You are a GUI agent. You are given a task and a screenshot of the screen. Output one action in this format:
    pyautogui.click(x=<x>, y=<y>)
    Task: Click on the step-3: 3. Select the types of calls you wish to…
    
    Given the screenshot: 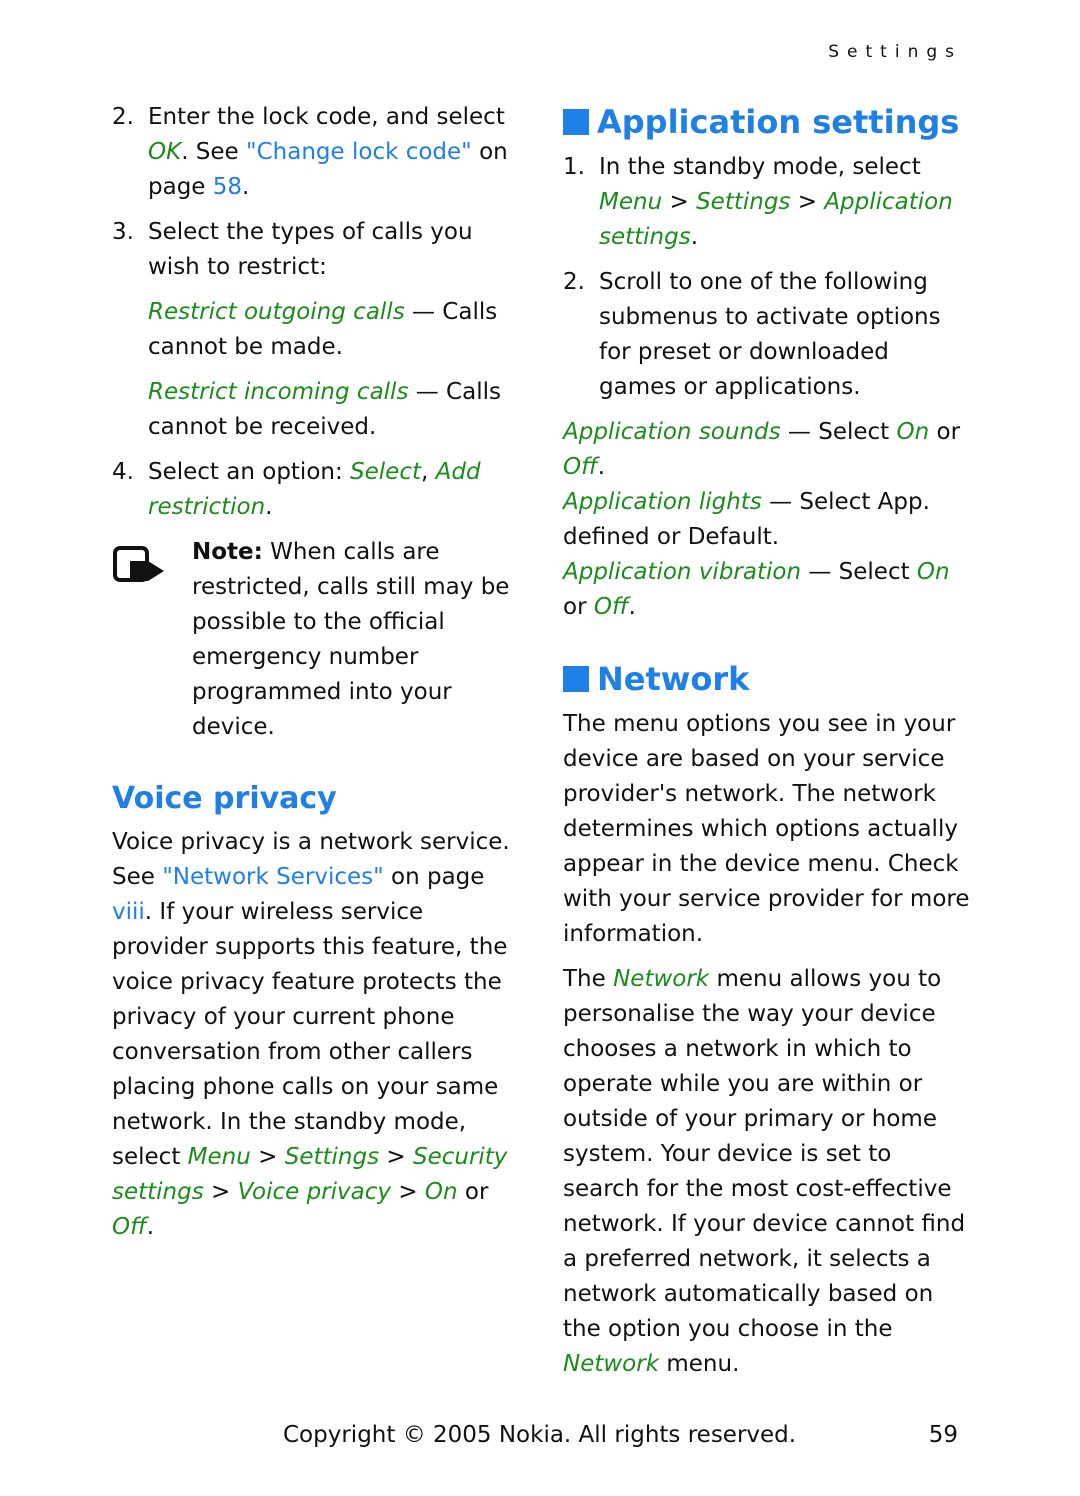 What is the action you would take?
    pyautogui.click(x=292, y=249)
    